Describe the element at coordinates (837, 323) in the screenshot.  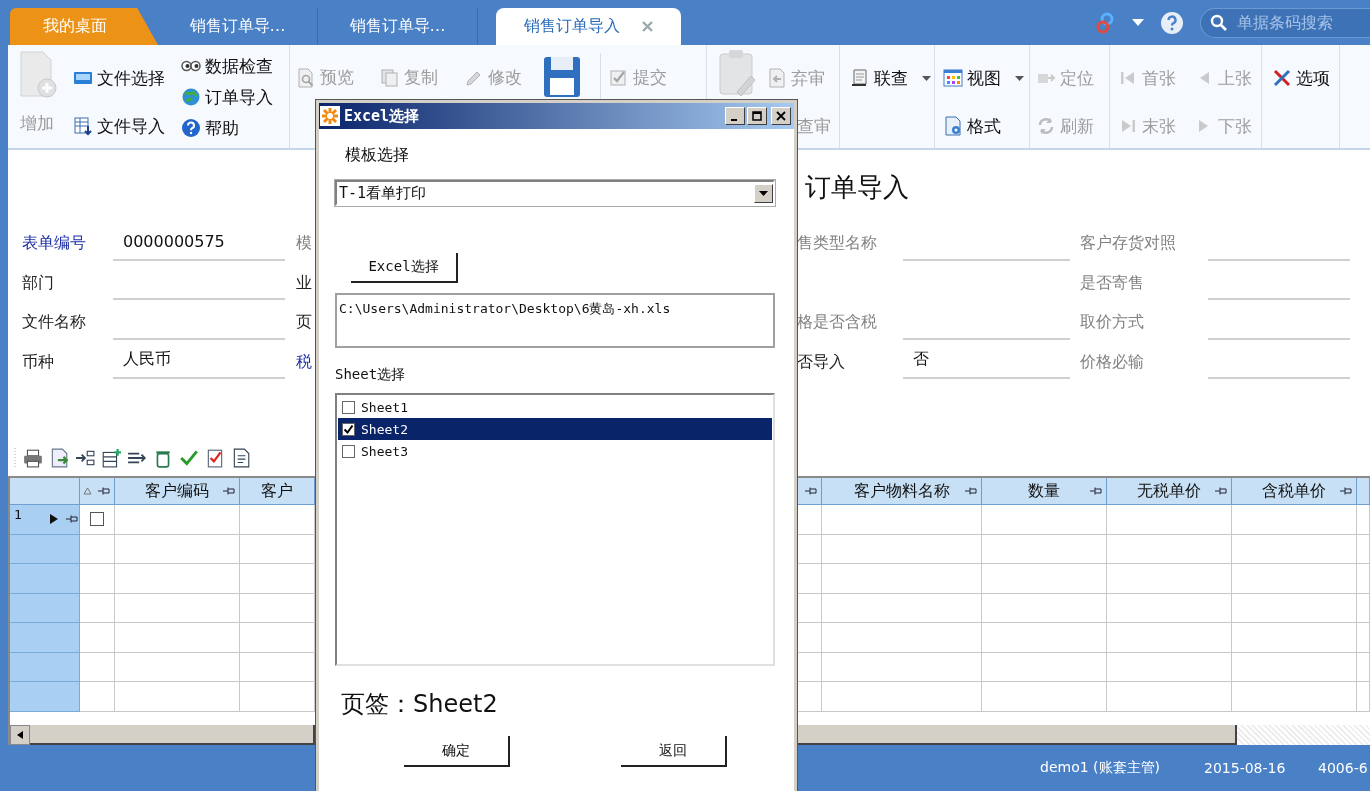
I see `field-label: 格是否含税` at that location.